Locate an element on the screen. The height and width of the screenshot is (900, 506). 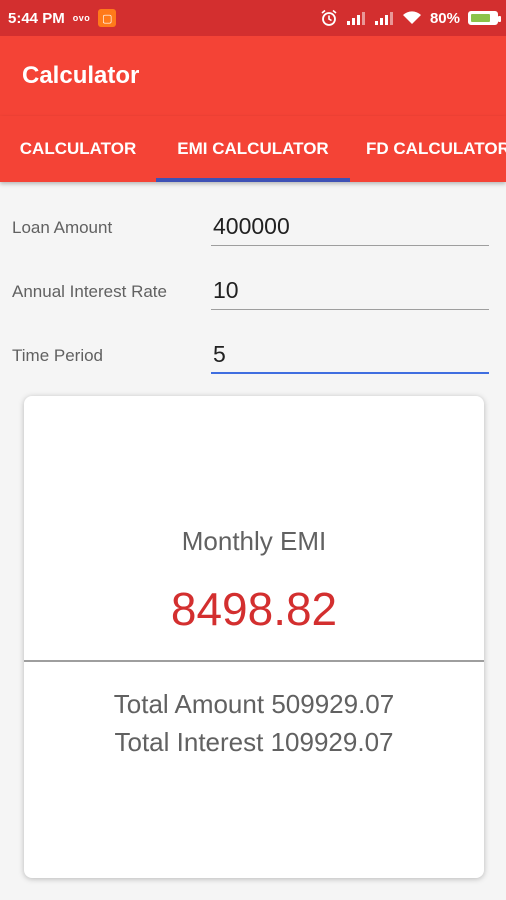
interest-rate-input is located at coordinates (350, 288).